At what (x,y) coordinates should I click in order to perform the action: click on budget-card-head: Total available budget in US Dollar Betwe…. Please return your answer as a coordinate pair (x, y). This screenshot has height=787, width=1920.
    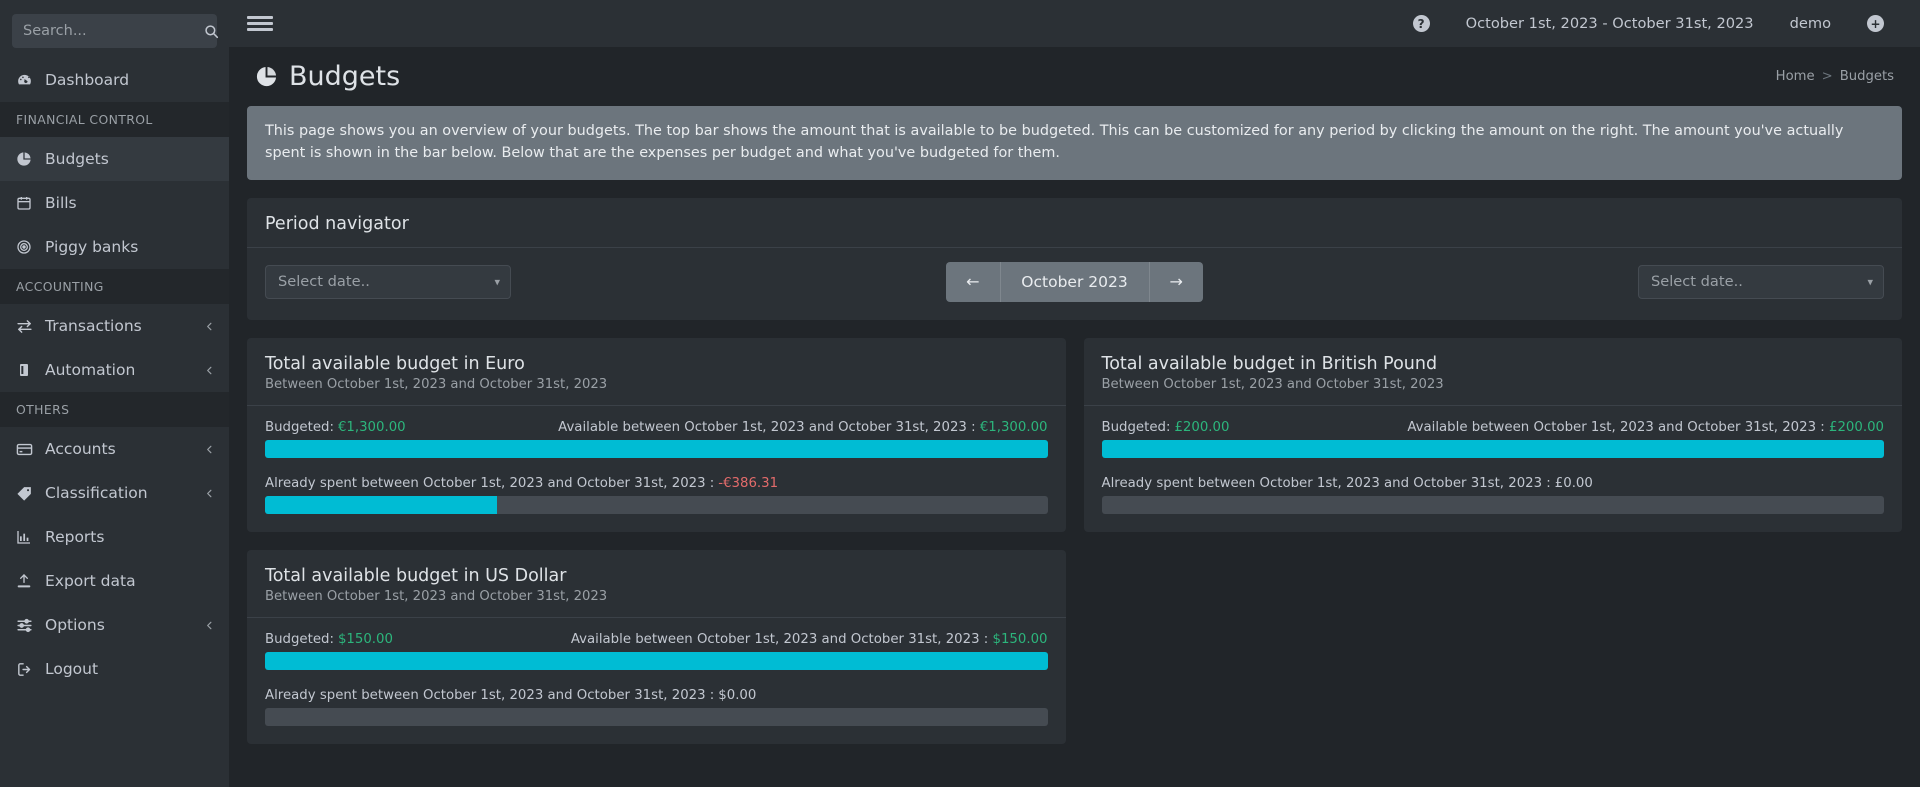
    Looking at the image, I should click on (656, 585).